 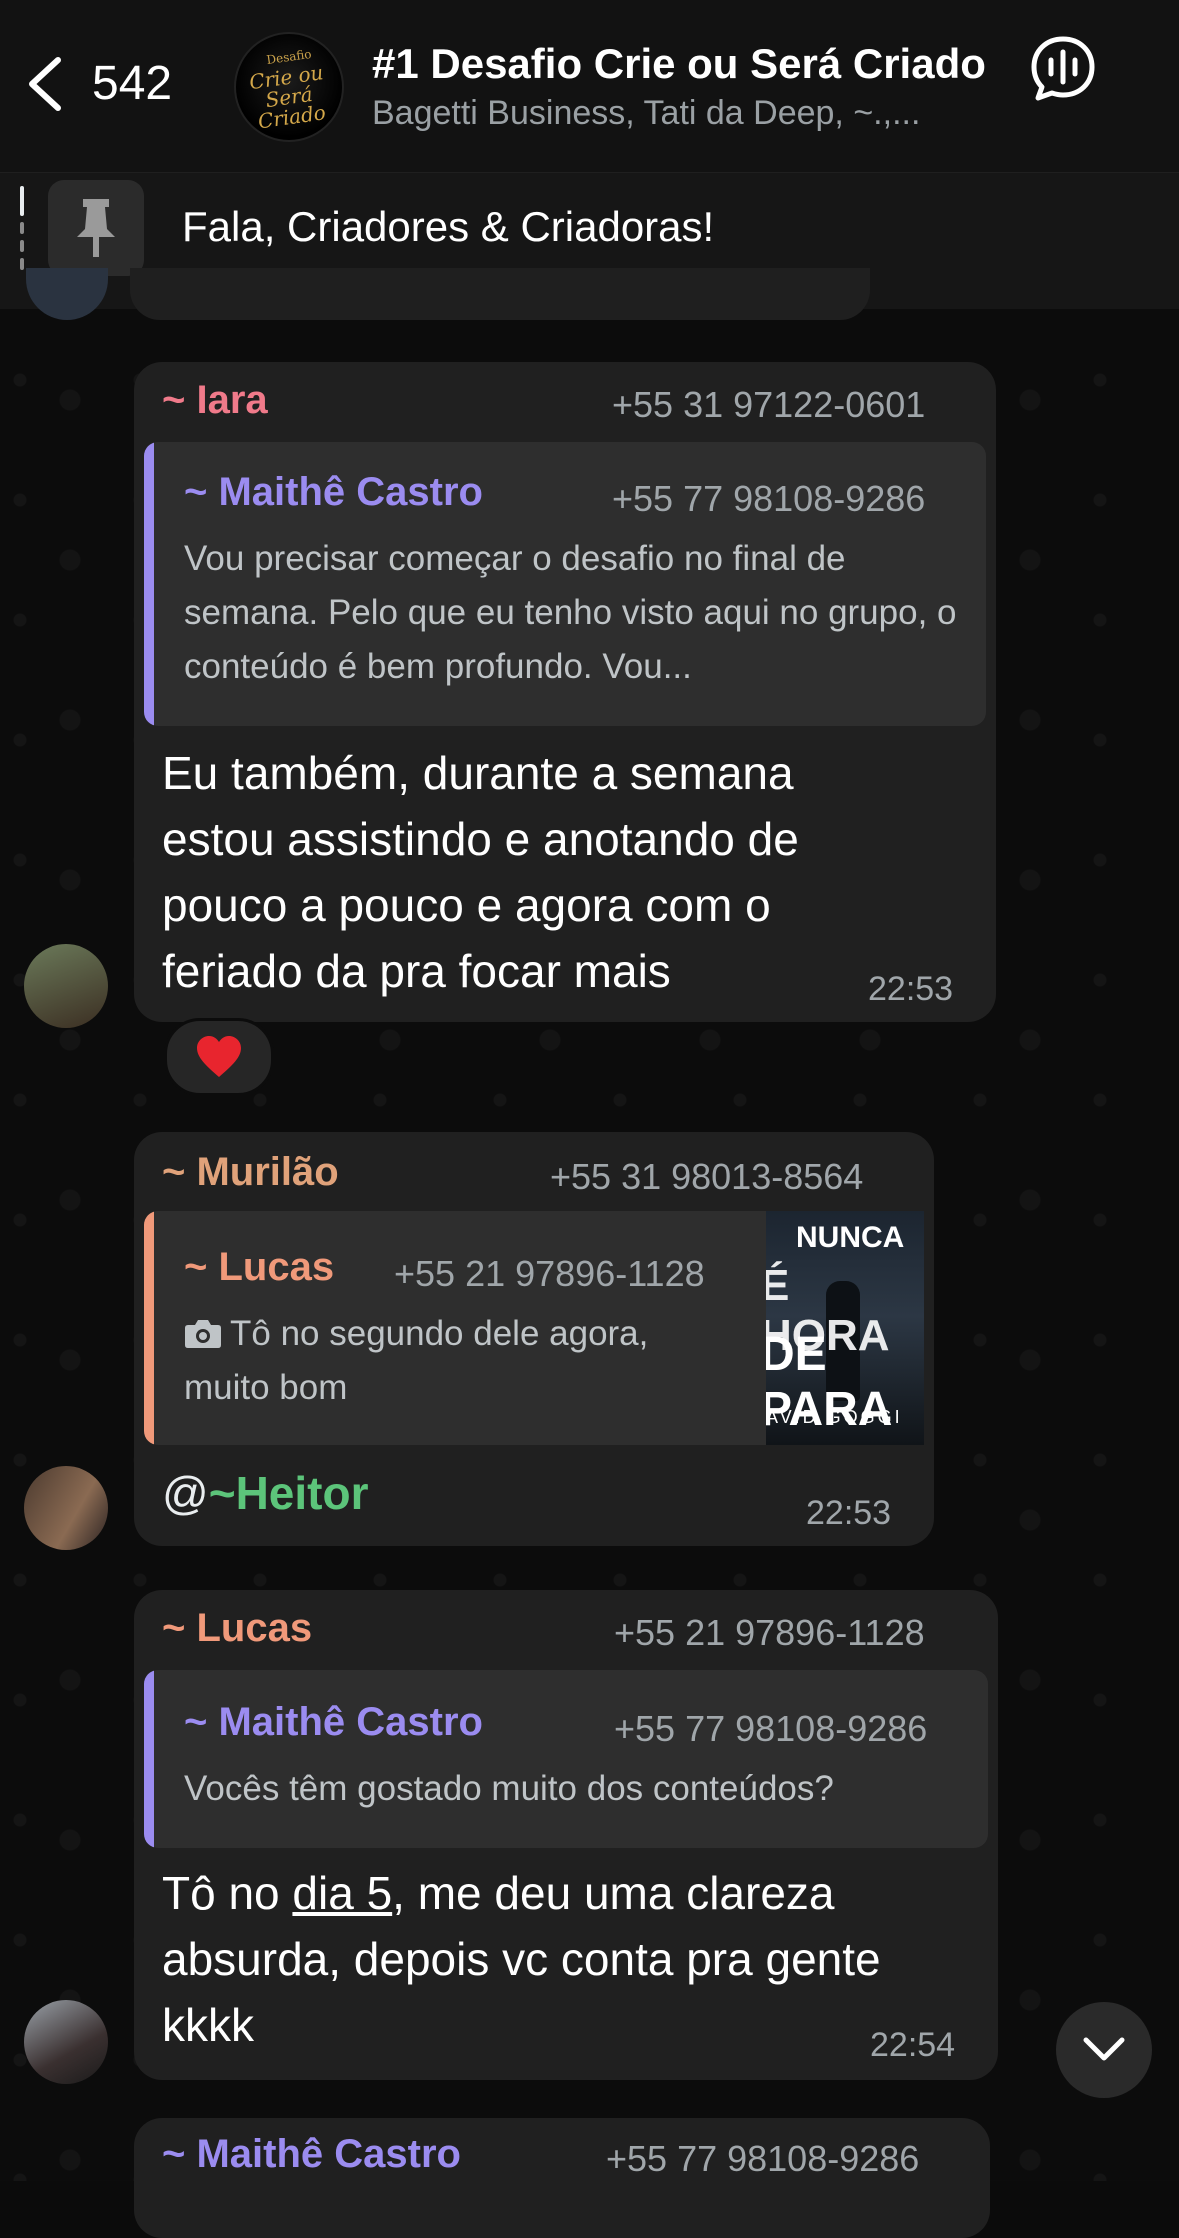 I want to click on sender-name: ~ Maithê Castro, so click(x=311, y=2154).